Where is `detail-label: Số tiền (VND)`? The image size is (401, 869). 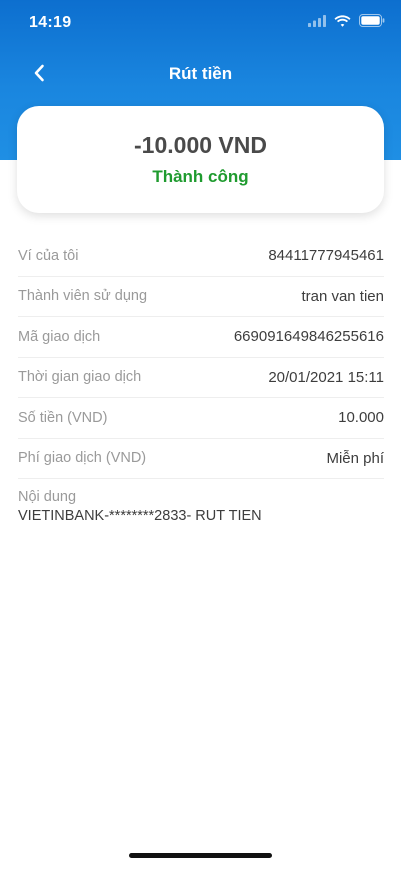 detail-label: Số tiền (VND) is located at coordinates (63, 417).